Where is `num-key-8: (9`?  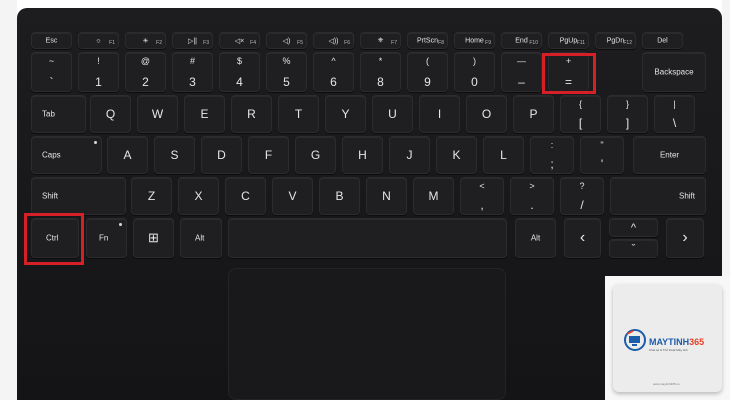
num-key-8: (9 is located at coordinates (427, 72).